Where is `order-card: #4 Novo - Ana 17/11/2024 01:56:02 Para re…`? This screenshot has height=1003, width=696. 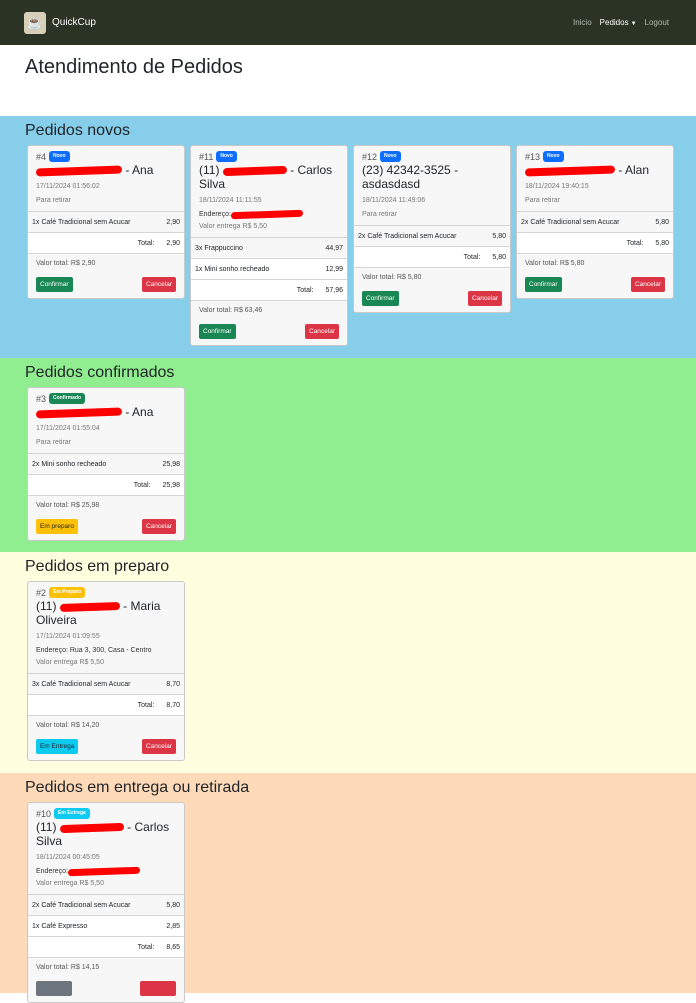 order-card: #4 Novo - Ana 17/11/2024 01:56:02 Para re… is located at coordinates (106, 222).